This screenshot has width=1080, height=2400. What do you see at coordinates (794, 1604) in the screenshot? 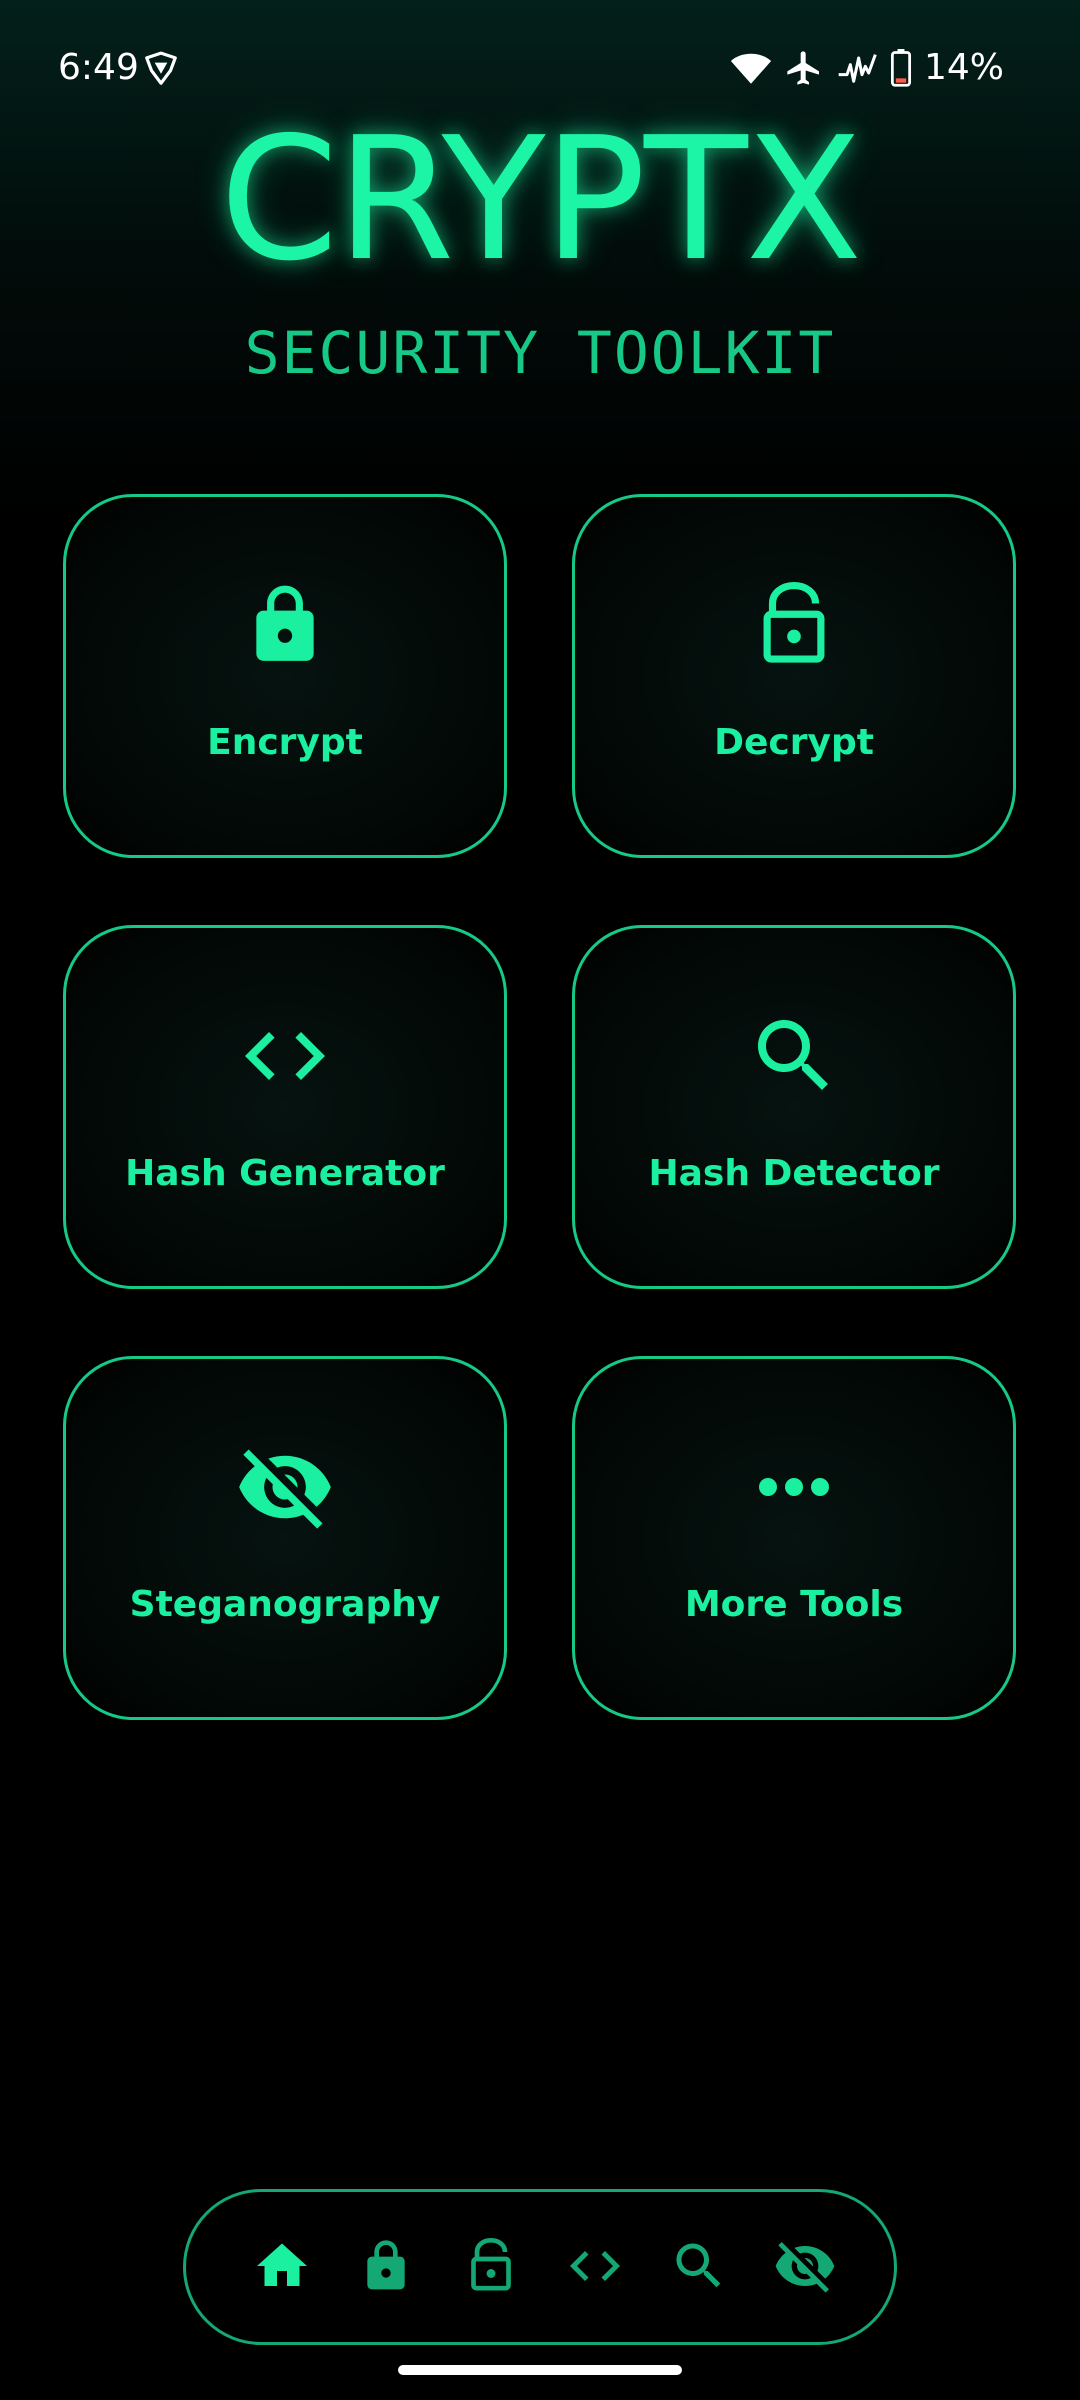
I see `more-tools-label: More Tools` at bounding box center [794, 1604].